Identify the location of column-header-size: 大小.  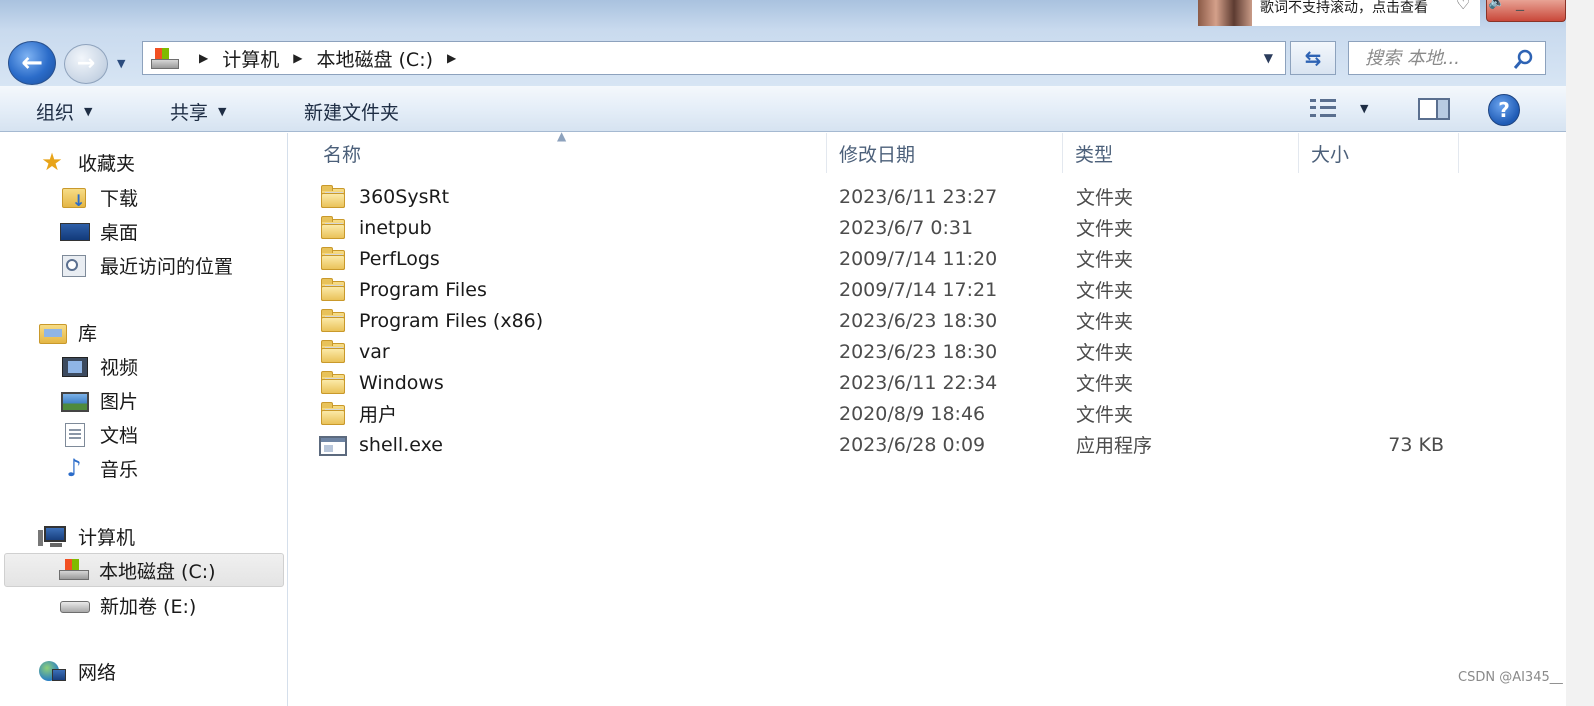
(1379, 153).